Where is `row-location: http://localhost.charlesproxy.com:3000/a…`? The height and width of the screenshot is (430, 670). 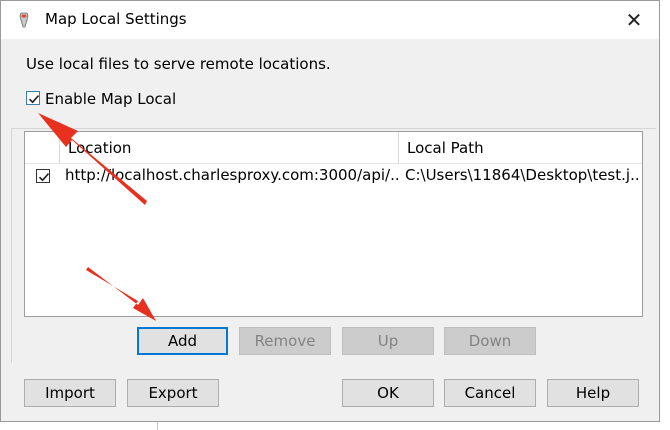
row-location: http://localhost.charlesproxy.com:3000/a… is located at coordinates (232, 175).